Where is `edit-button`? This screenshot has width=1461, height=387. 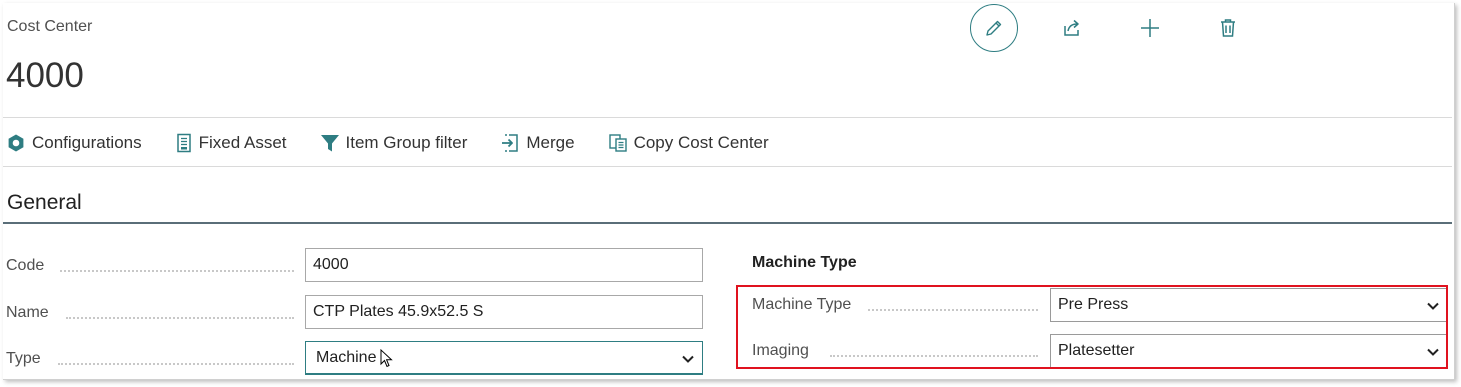
edit-button is located at coordinates (994, 28).